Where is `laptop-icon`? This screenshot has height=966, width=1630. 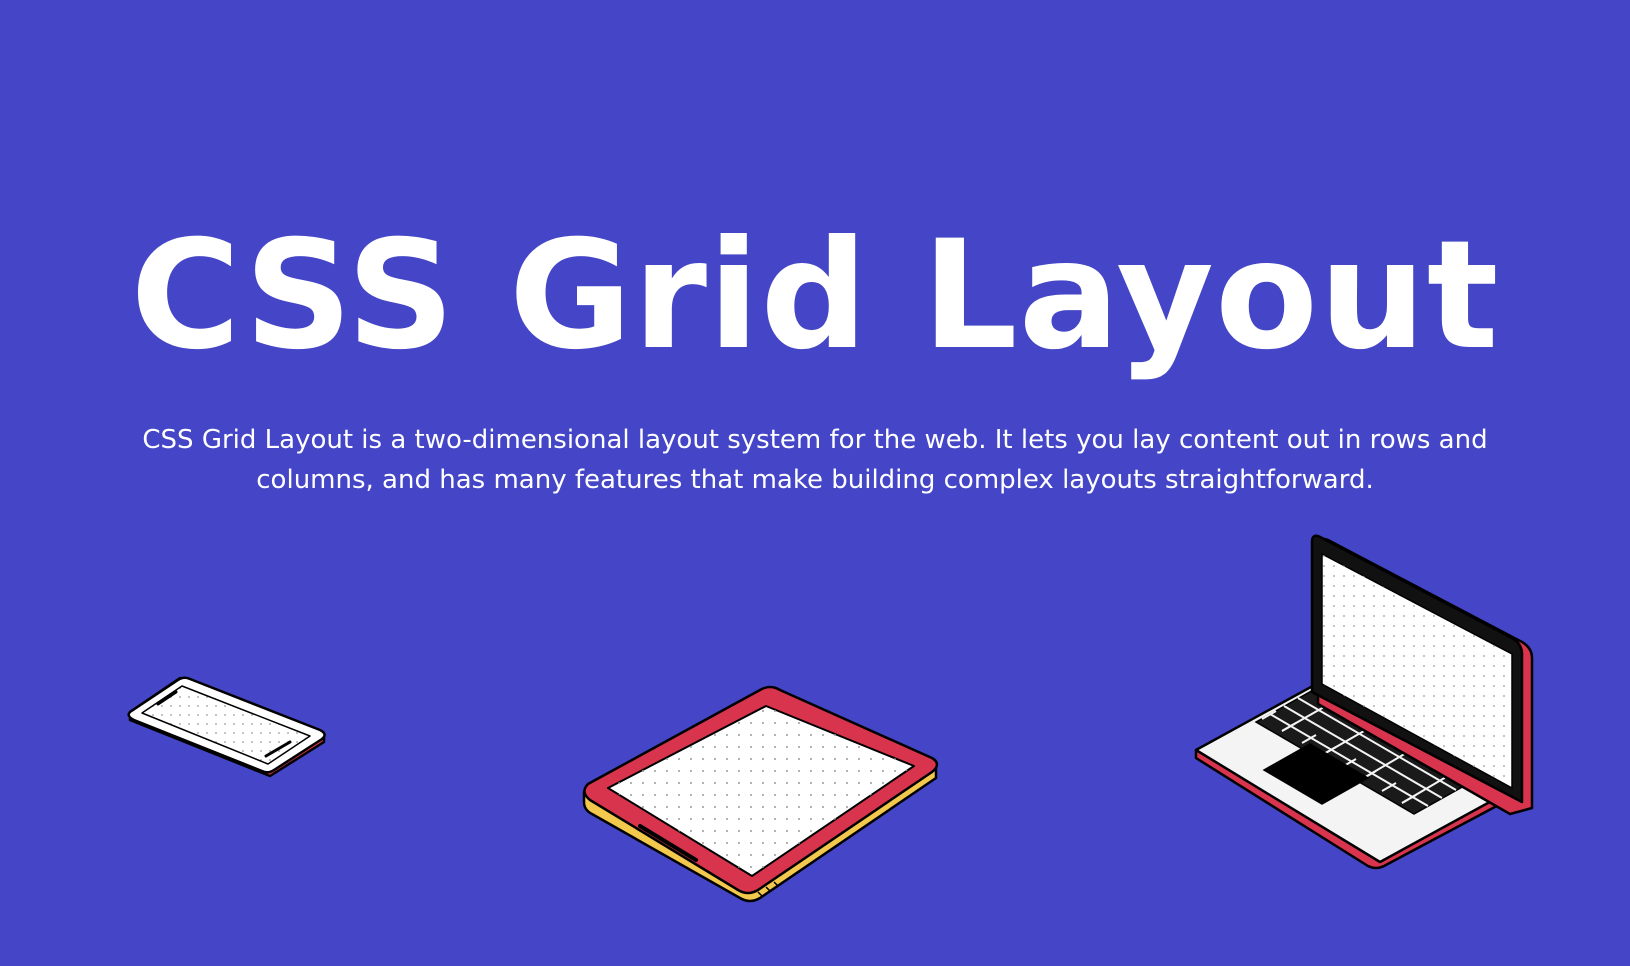
laptop-icon is located at coordinates (1364, 702).